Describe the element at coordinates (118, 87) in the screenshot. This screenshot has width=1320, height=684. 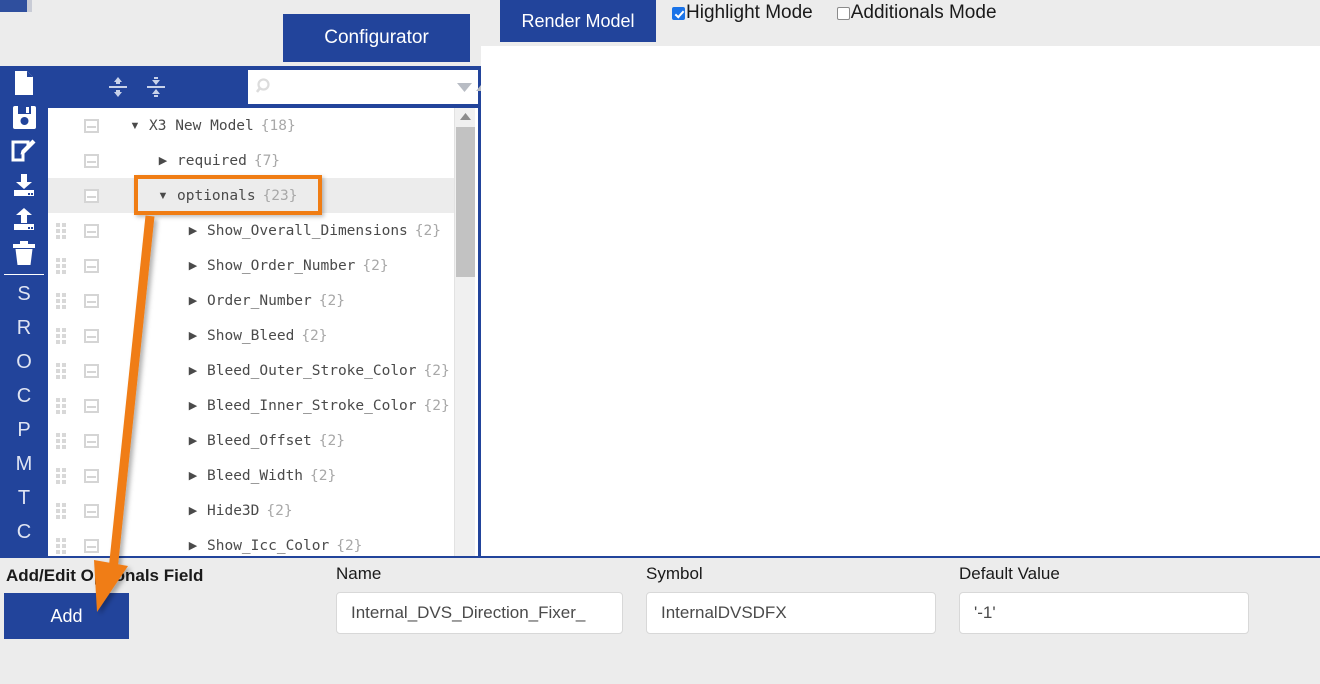
I see `expand-all-icon` at that location.